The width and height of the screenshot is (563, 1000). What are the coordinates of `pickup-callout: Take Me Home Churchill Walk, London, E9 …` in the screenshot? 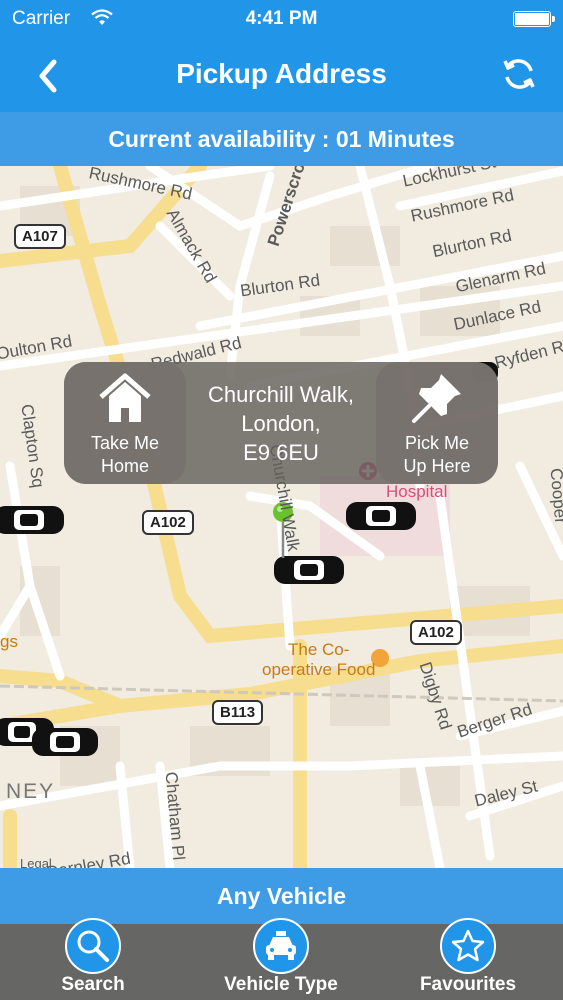 It's located at (281, 423).